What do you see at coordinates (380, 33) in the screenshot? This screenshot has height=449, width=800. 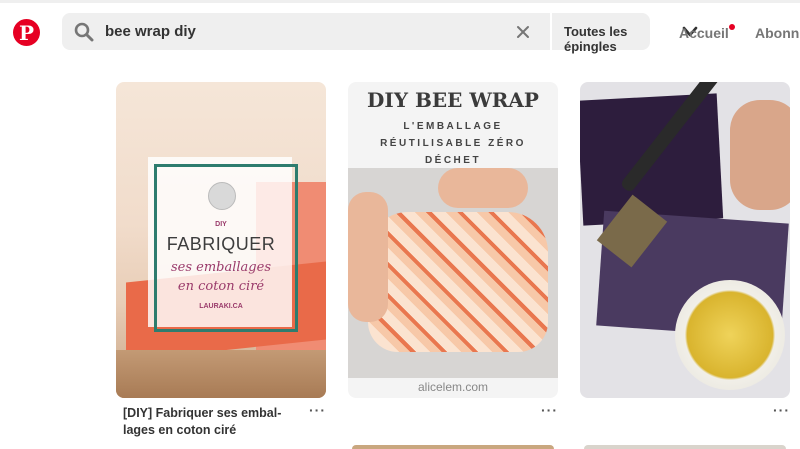 I see `search-bar: bee wrap diy Toutes les épingles` at bounding box center [380, 33].